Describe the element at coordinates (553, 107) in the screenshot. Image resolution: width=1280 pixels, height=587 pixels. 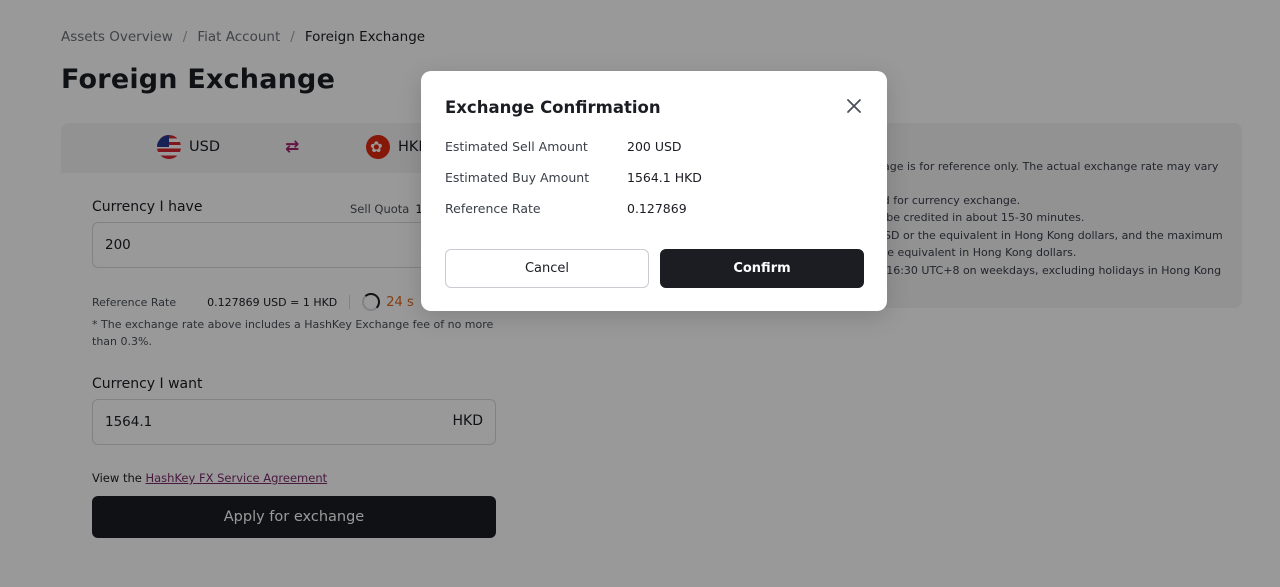
I see `modal-title: Exchange Confirmation` at that location.